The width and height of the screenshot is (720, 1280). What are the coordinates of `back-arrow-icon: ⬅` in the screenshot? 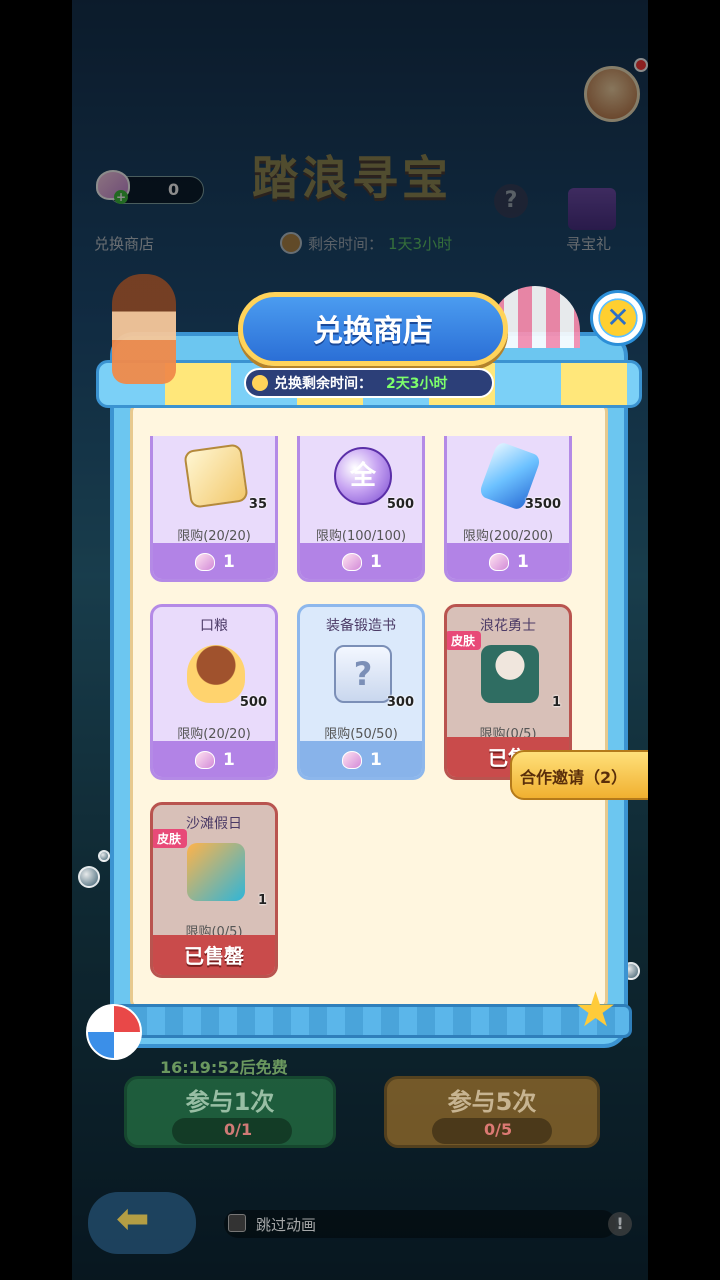 It's located at (133, 1219).